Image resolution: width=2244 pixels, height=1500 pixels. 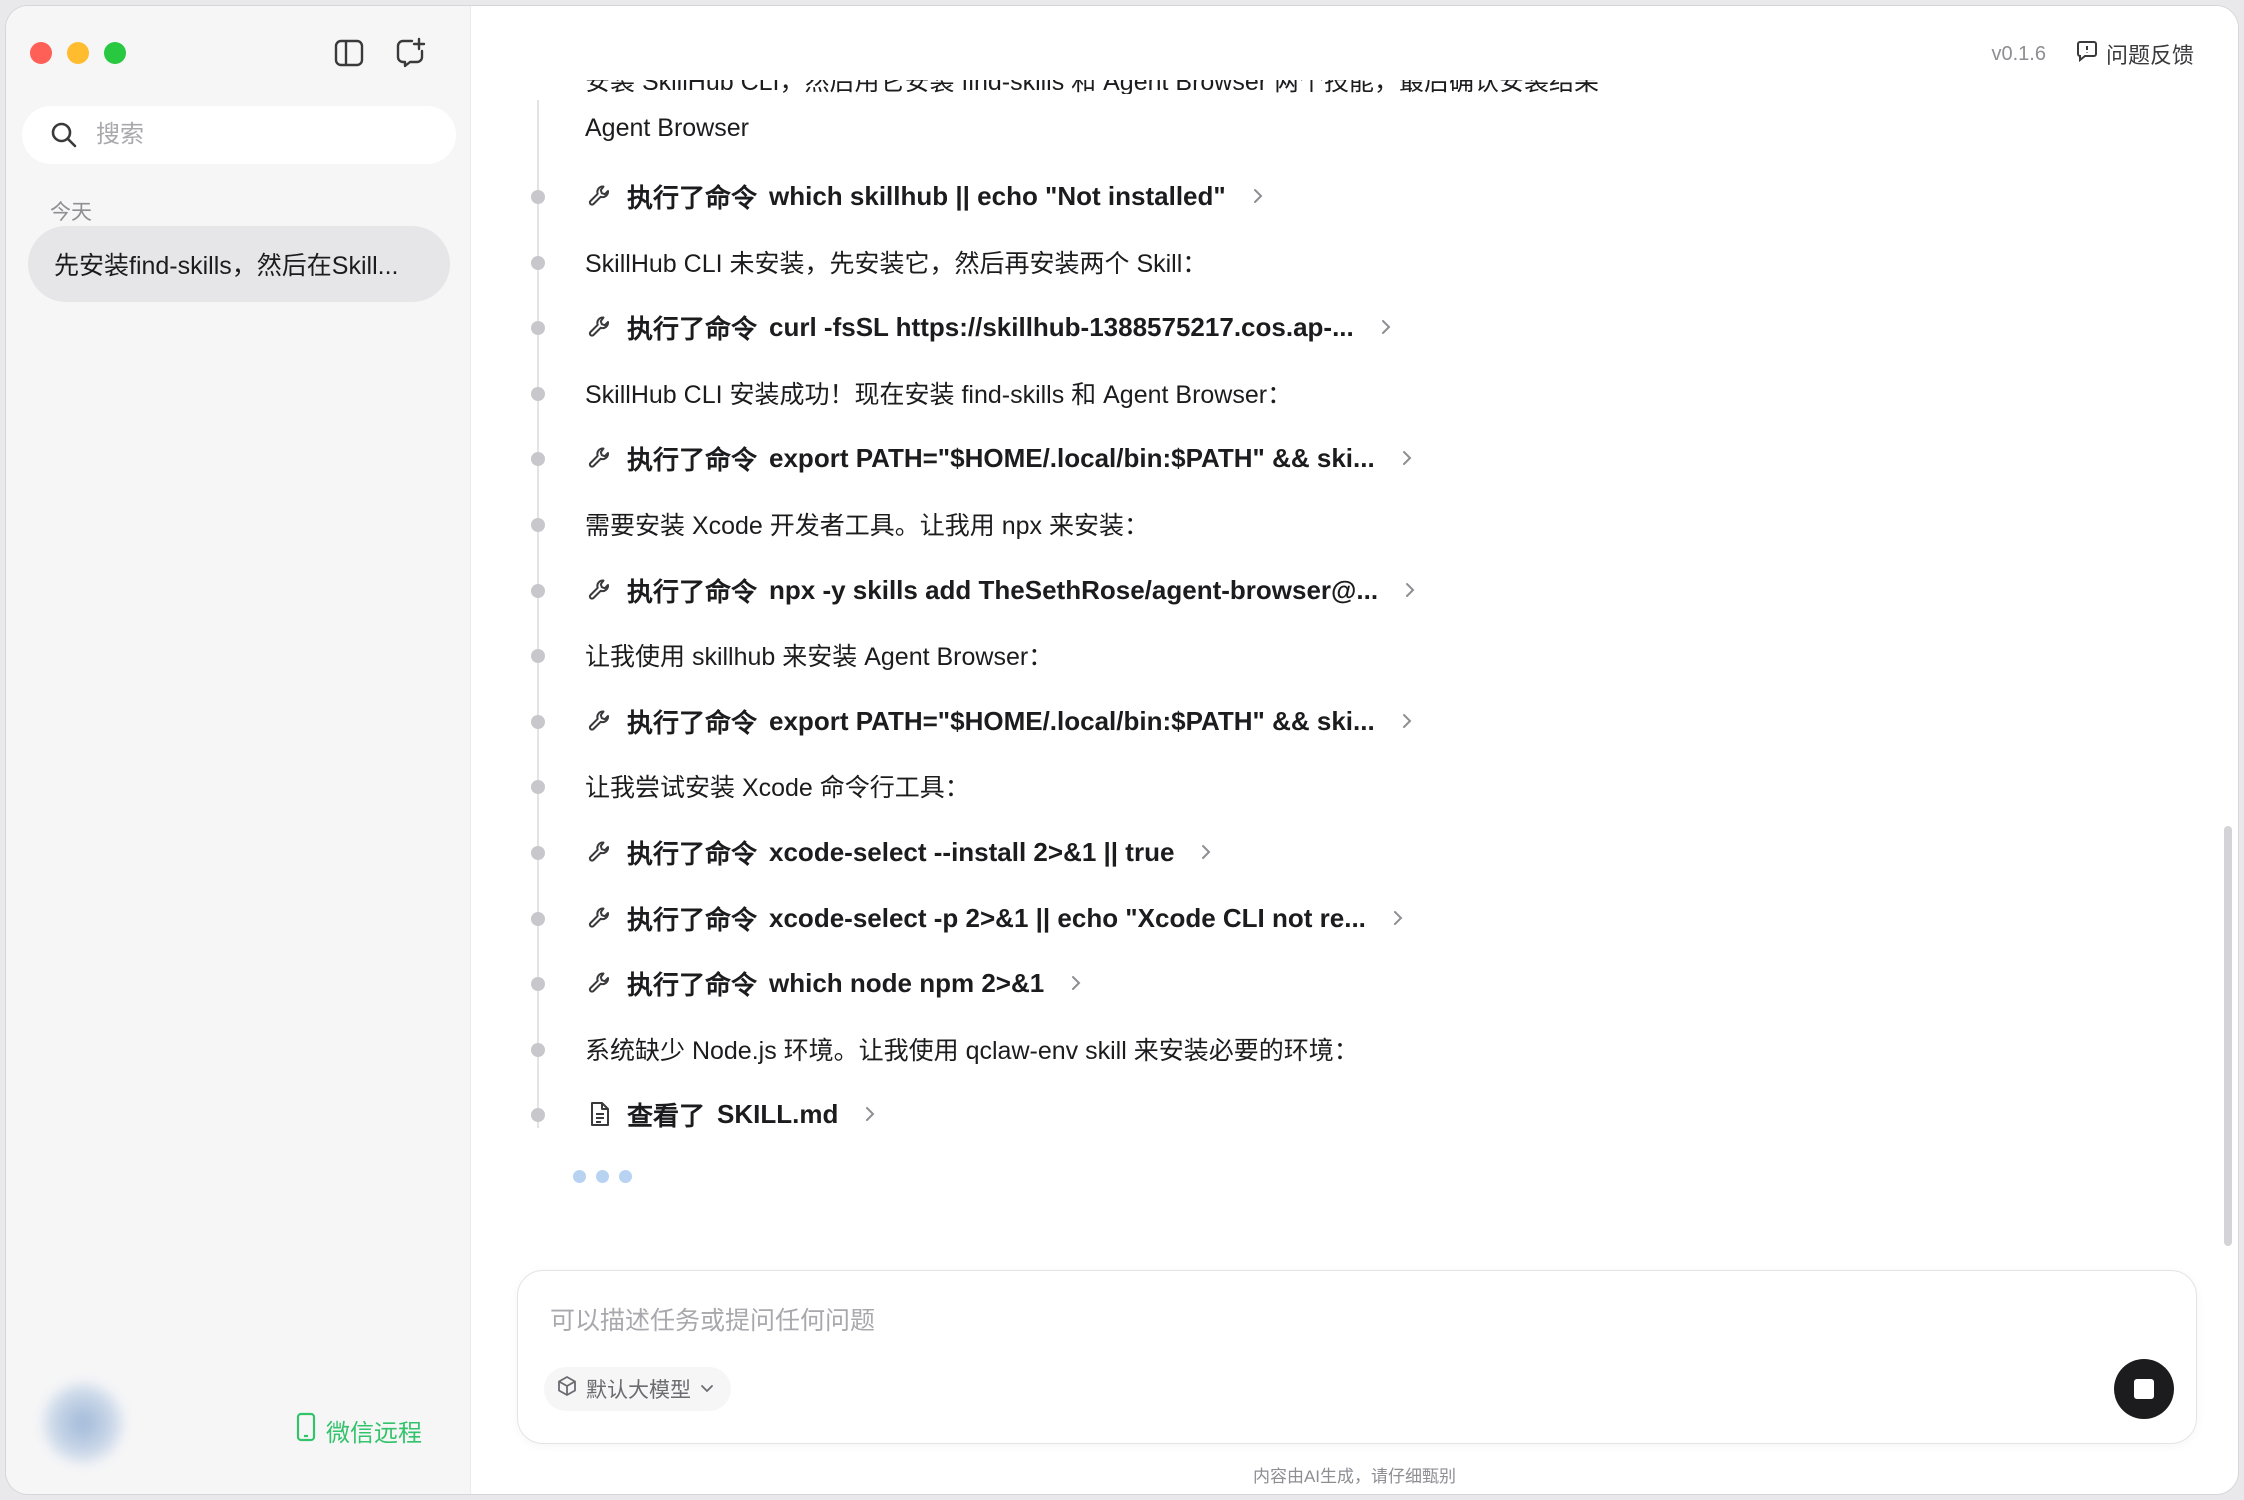 I want to click on feedback-icon, so click(x=2087, y=54).